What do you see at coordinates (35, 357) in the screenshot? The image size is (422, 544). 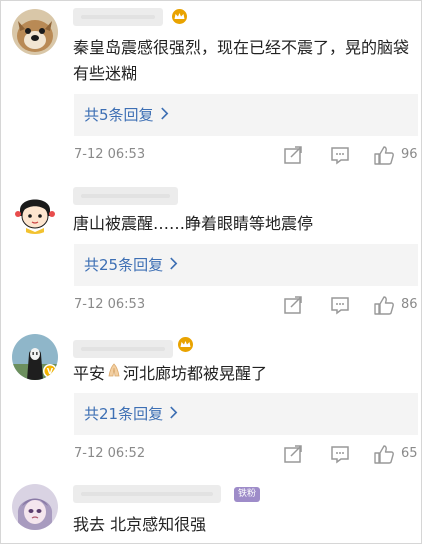 I see `avatar: V` at bounding box center [35, 357].